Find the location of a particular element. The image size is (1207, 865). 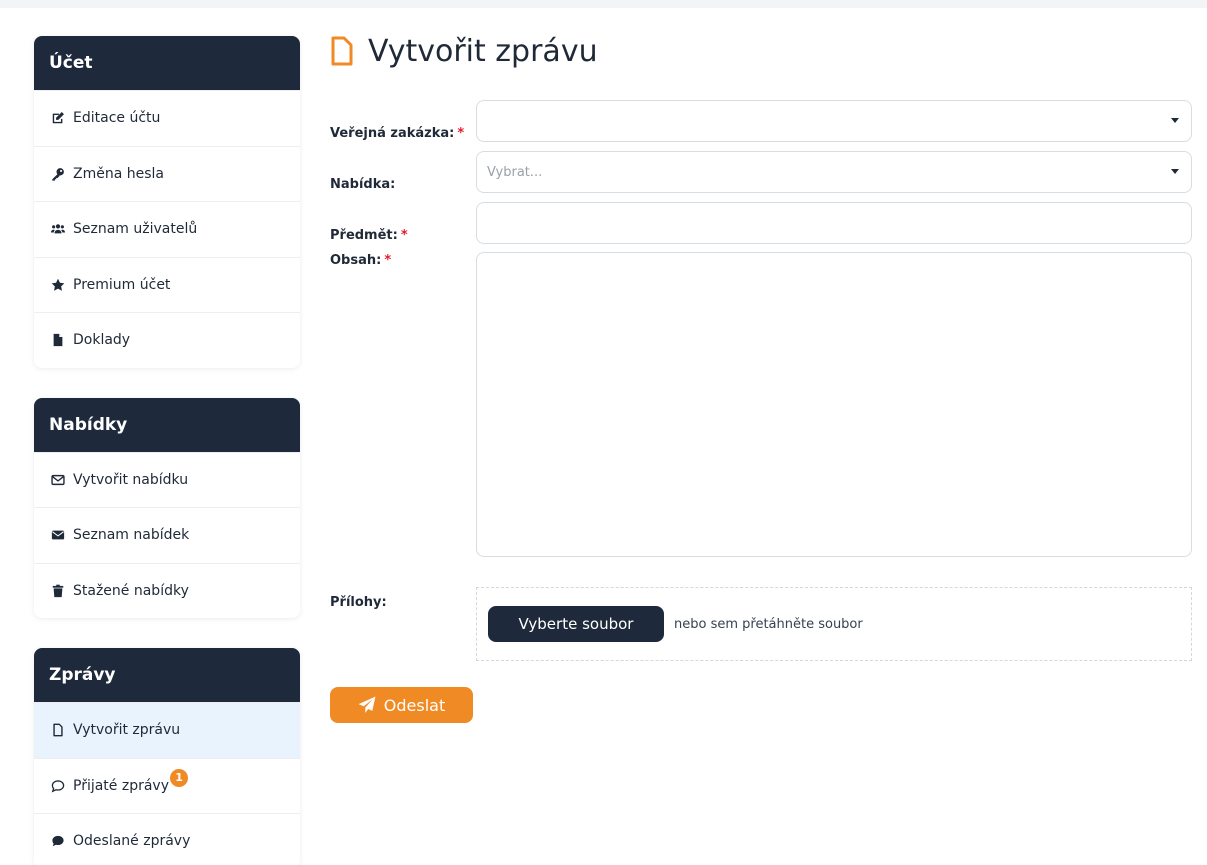

sidebar-item-label: Editace účtu is located at coordinates (117, 118).